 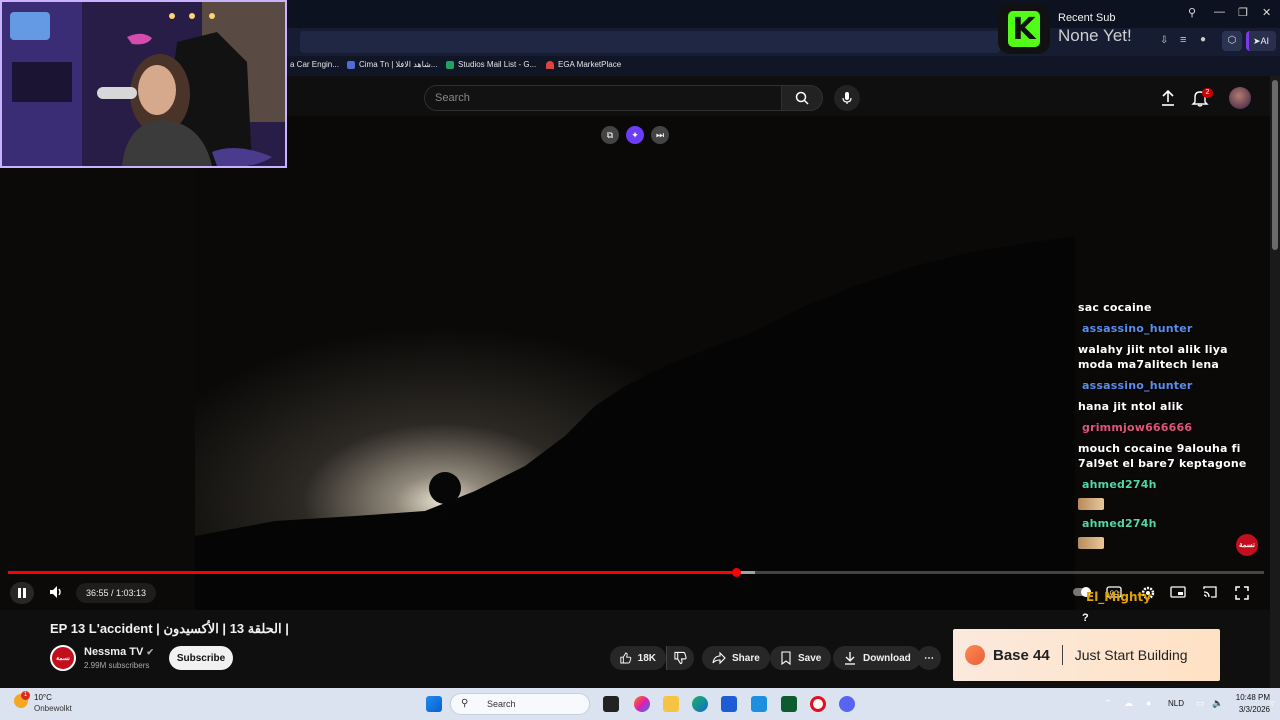 I want to click on skip-icon: ⏭, so click(x=660, y=135).